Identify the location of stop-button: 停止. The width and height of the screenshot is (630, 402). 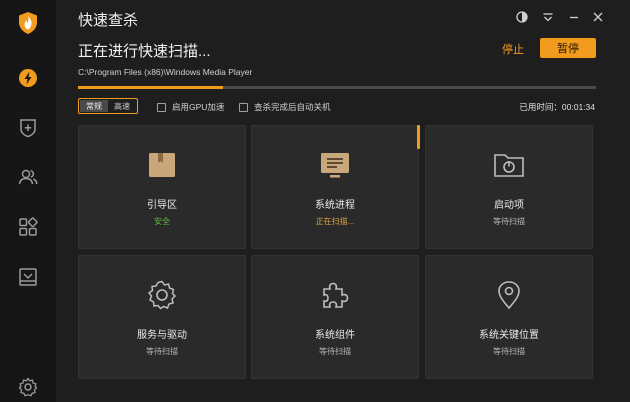
(513, 49).